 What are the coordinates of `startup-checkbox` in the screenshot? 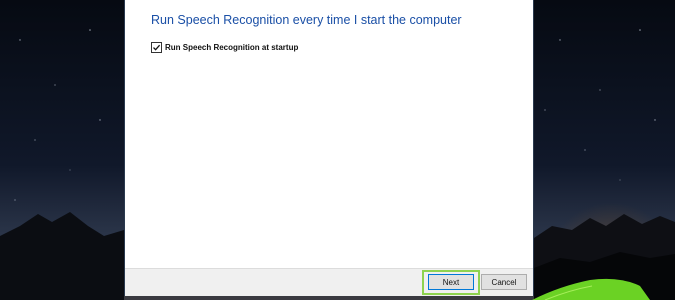 It's located at (156, 47).